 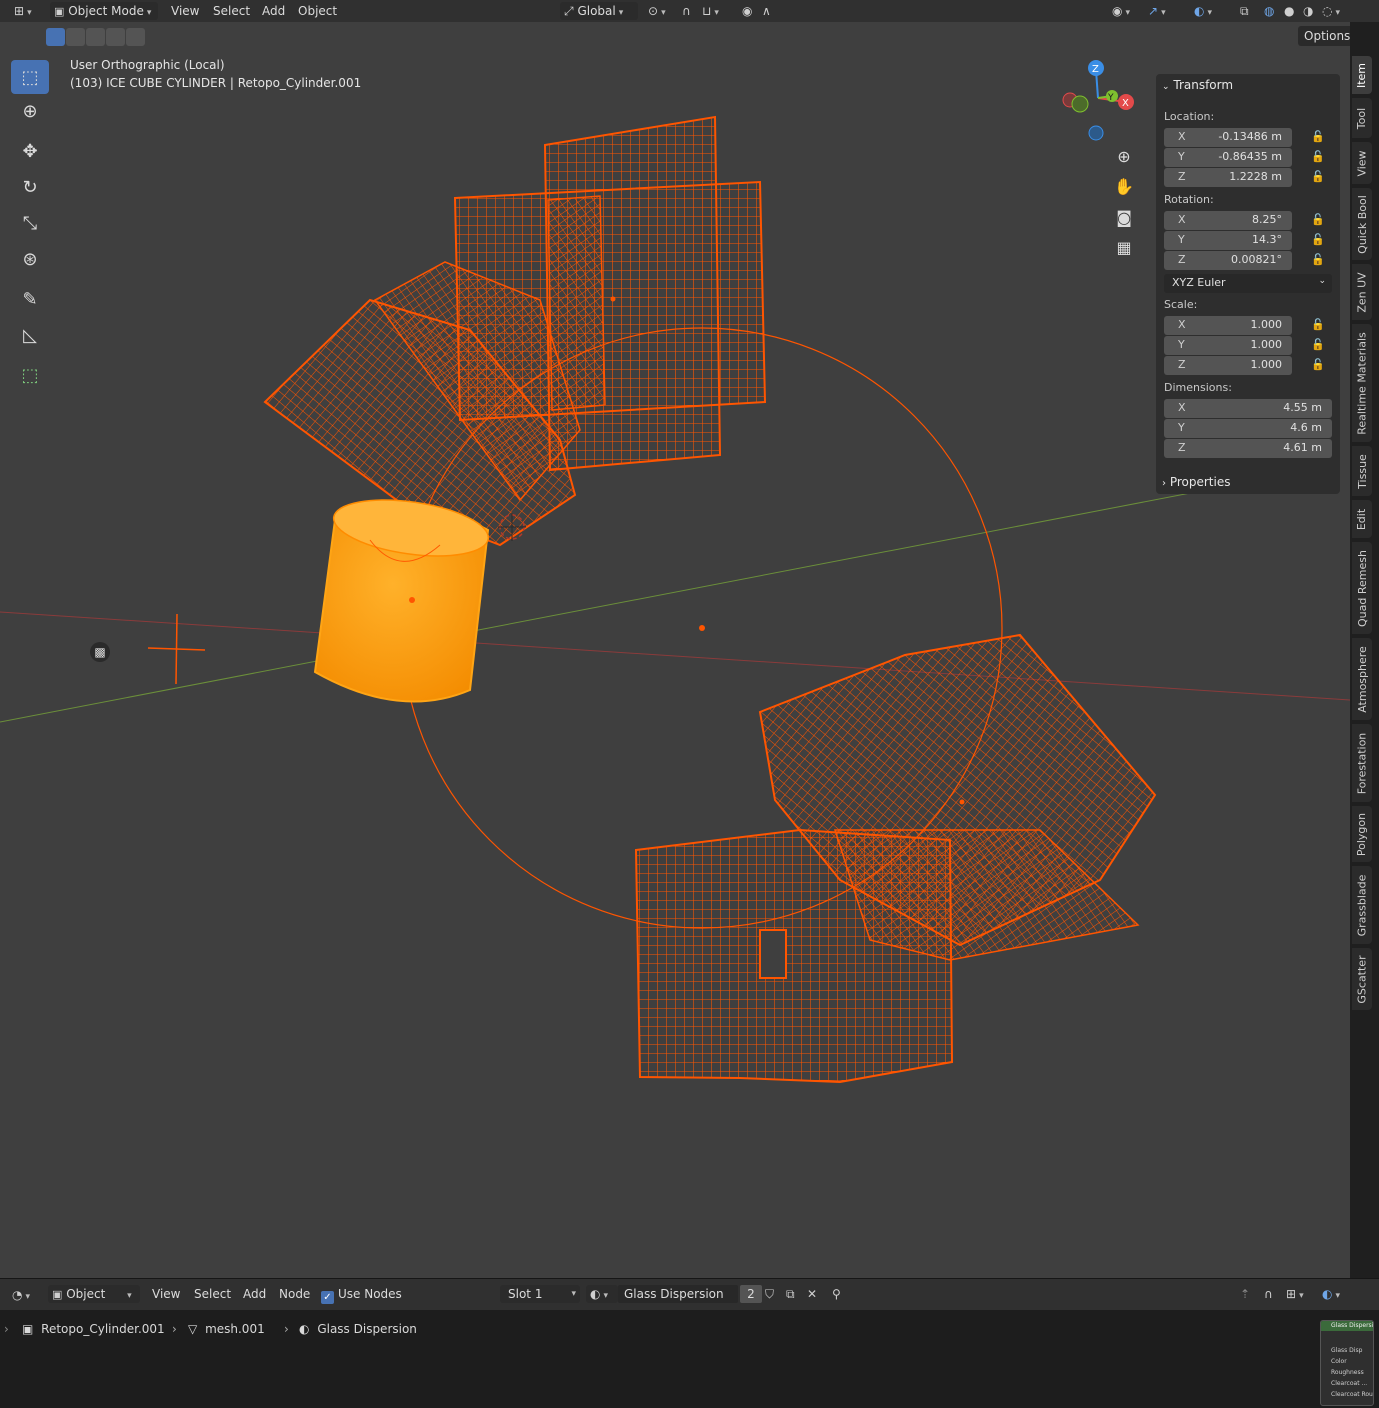 What do you see at coordinates (710, 11) in the screenshot?
I see `snap-target-button: ⊔ ▾` at bounding box center [710, 11].